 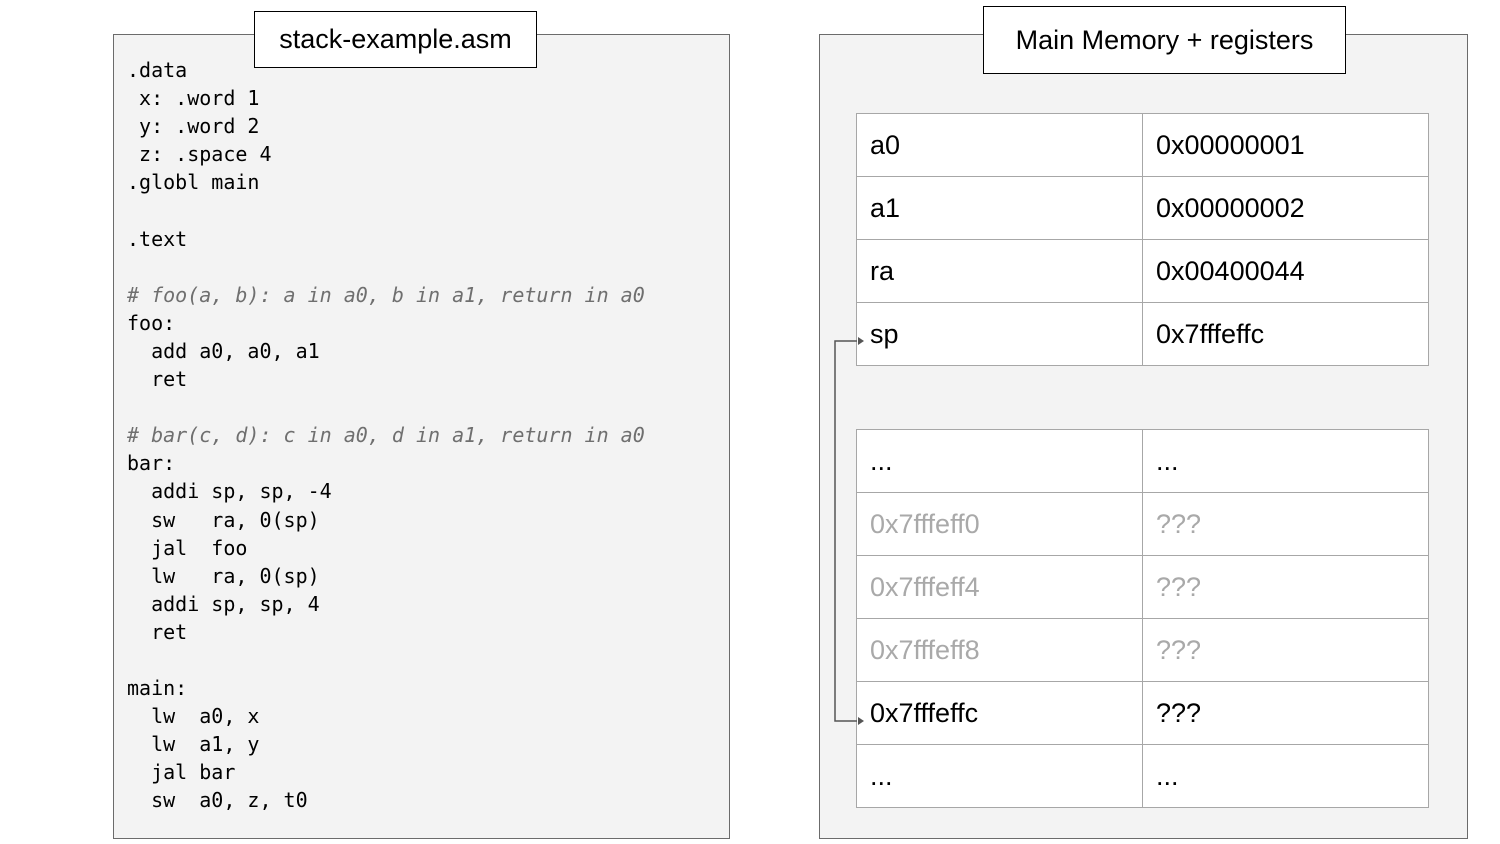 What do you see at coordinates (999, 713) in the screenshot?
I see `memory-address: 0x7fffeffc` at bounding box center [999, 713].